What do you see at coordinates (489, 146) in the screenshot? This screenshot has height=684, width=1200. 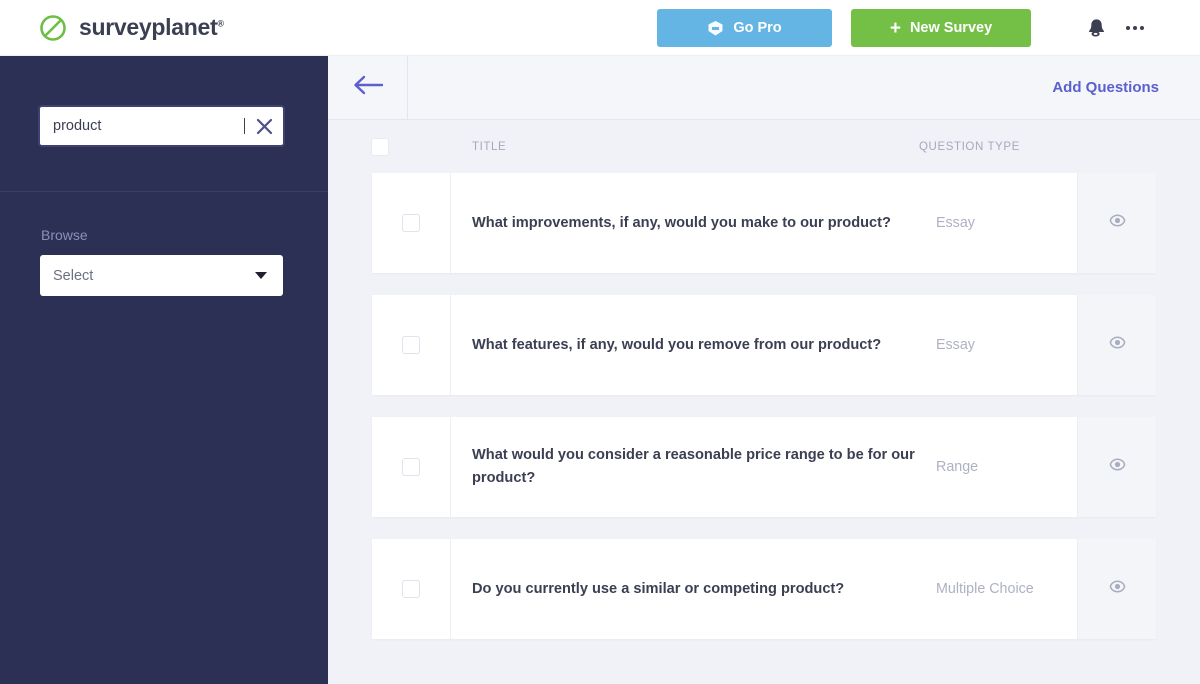 I see `column-header-title: TITLE` at bounding box center [489, 146].